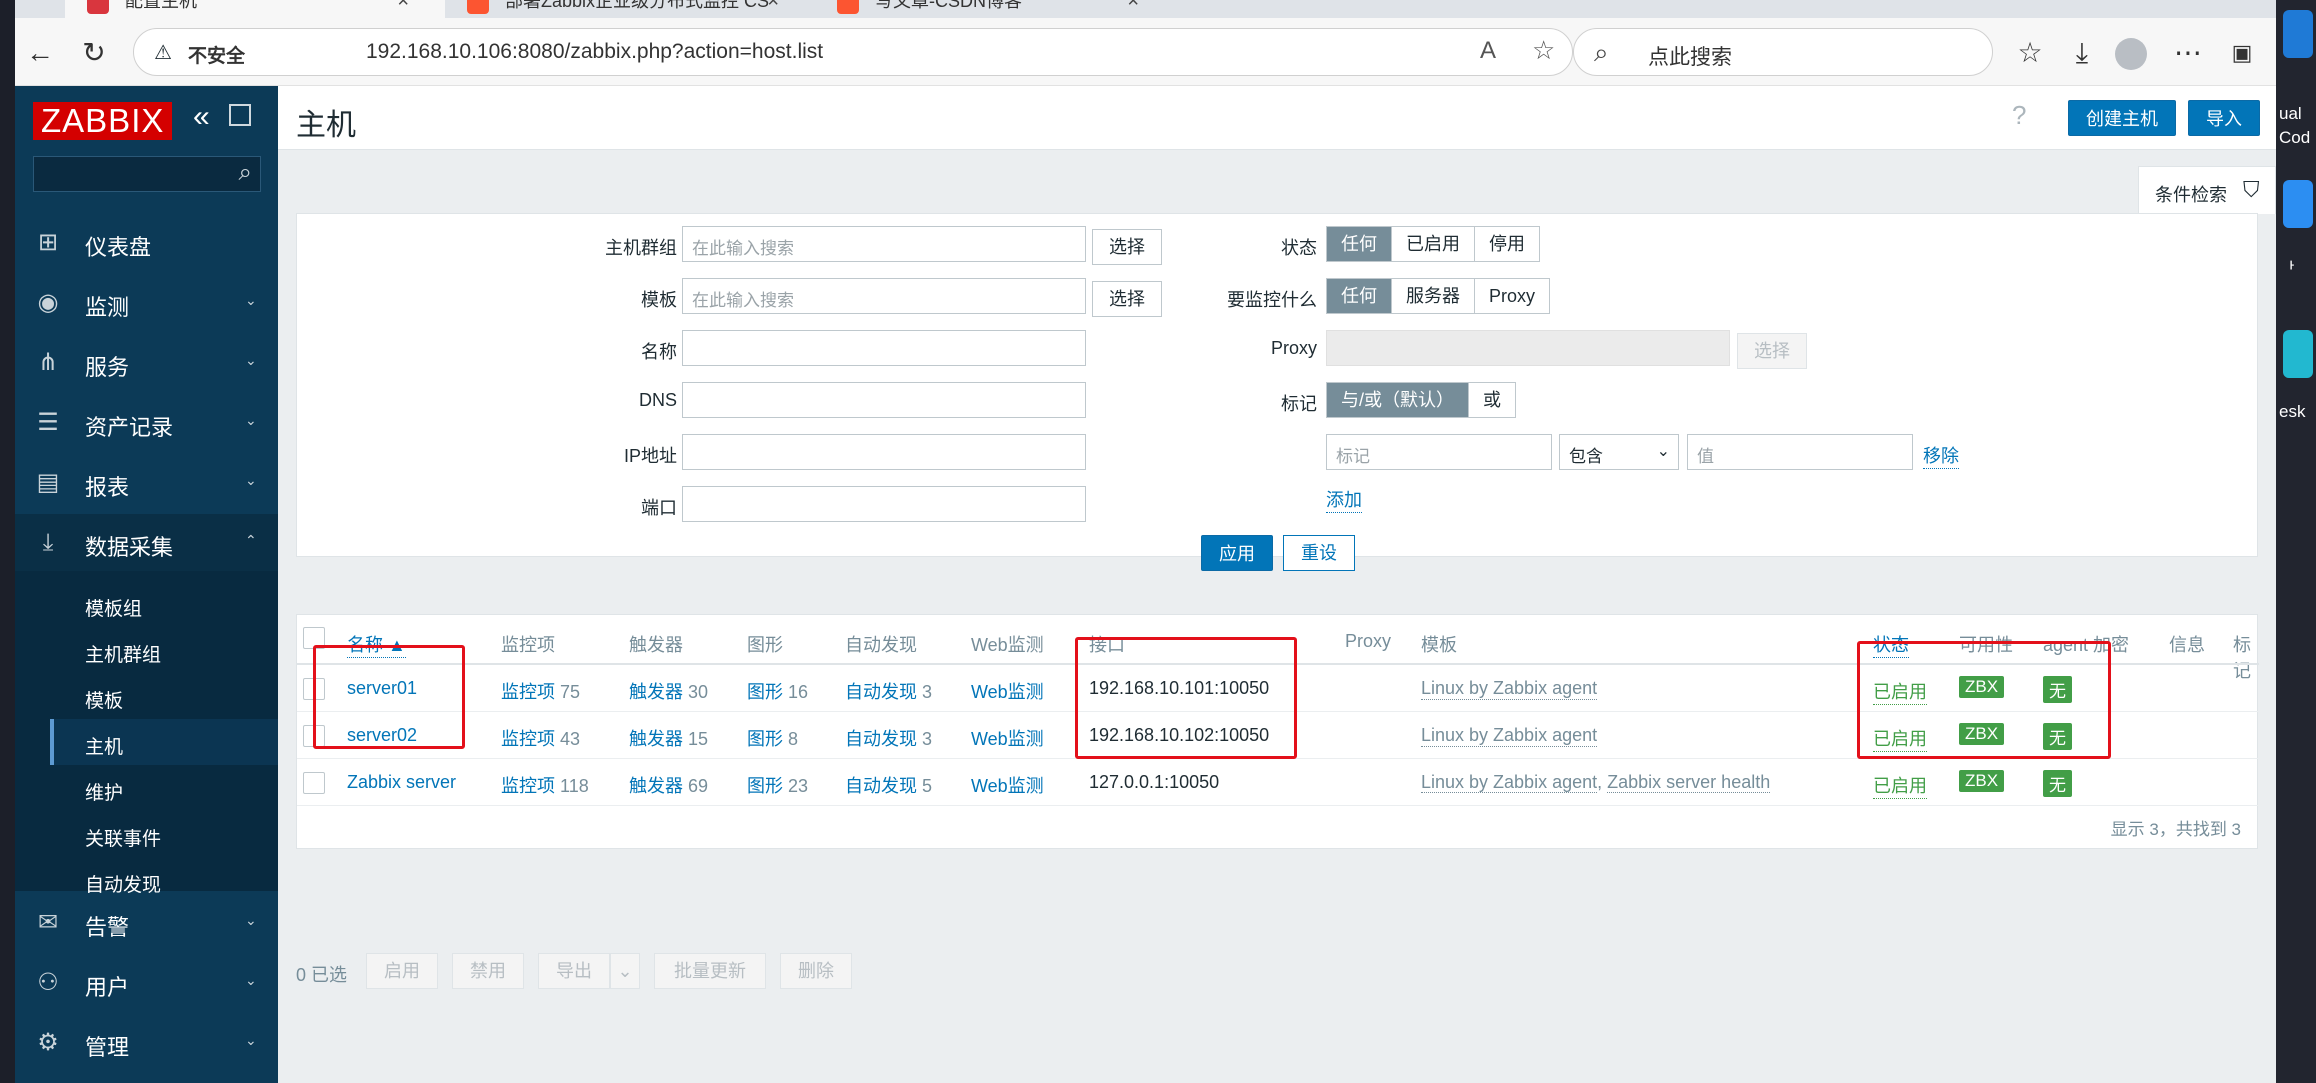  Describe the element at coordinates (1439, 452) in the screenshot. I see `tag-name-input: 标记` at that location.